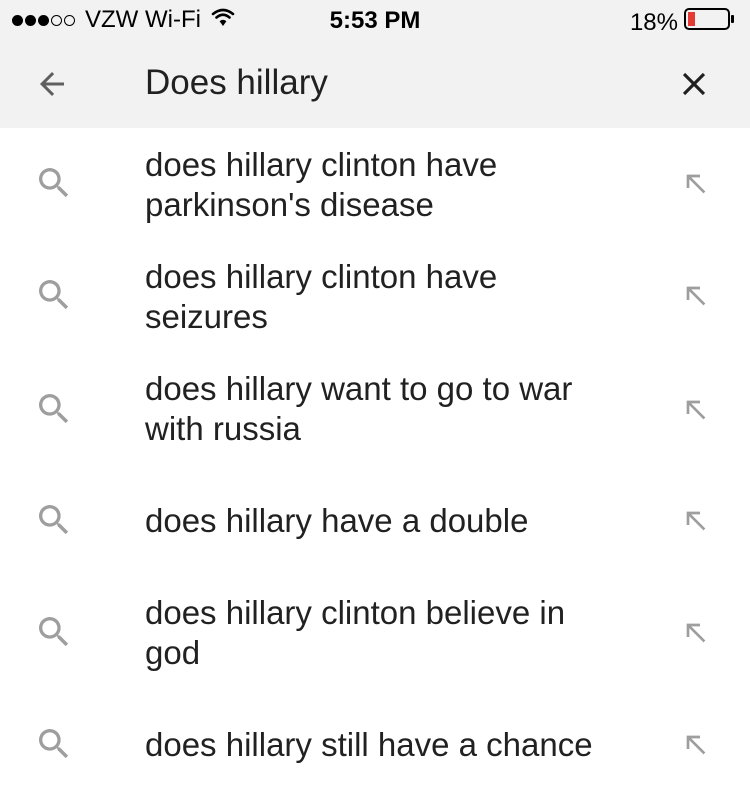 The image size is (750, 808). What do you see at coordinates (173, 652) in the screenshot?
I see `suggestion-line: god` at bounding box center [173, 652].